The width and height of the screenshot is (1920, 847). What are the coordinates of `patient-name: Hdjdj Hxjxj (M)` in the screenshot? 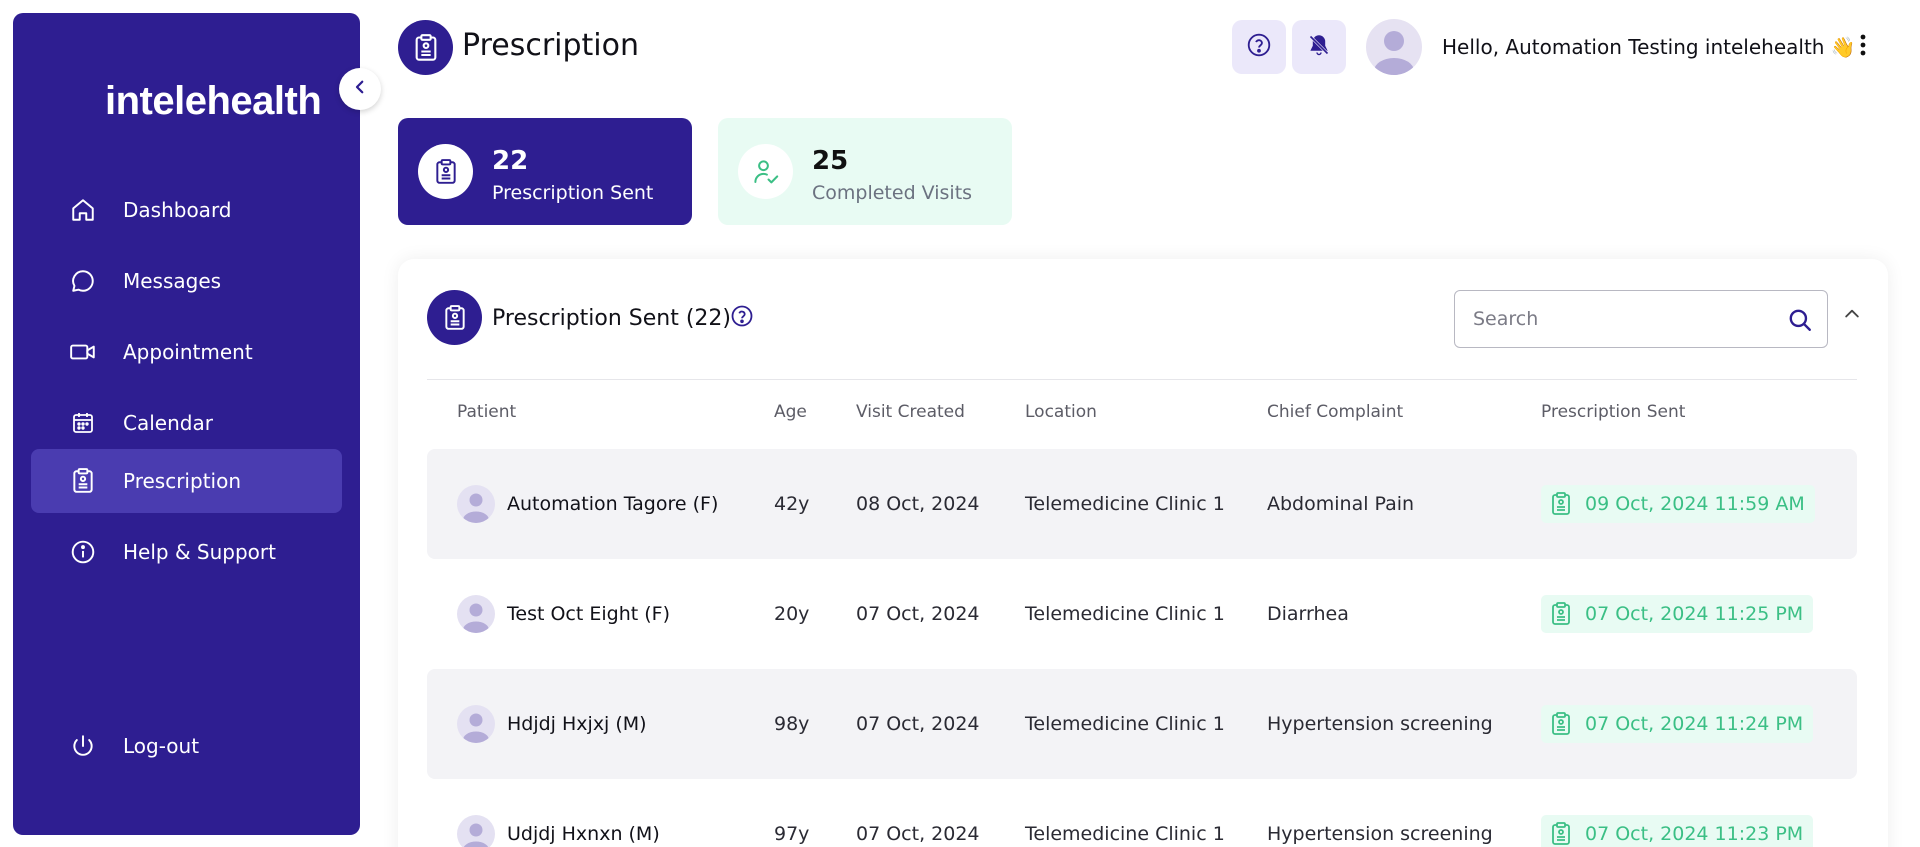 It's located at (577, 724).